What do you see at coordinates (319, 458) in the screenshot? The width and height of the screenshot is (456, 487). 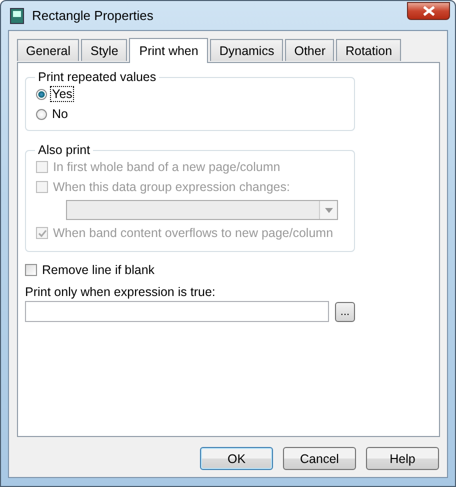 I see `dialog-button: Cancel` at bounding box center [319, 458].